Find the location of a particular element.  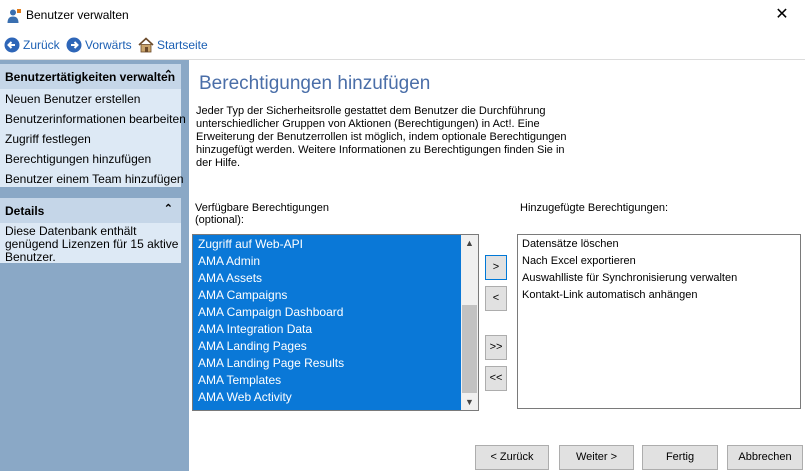

cancel-button: Abbrechen is located at coordinates (765, 457).